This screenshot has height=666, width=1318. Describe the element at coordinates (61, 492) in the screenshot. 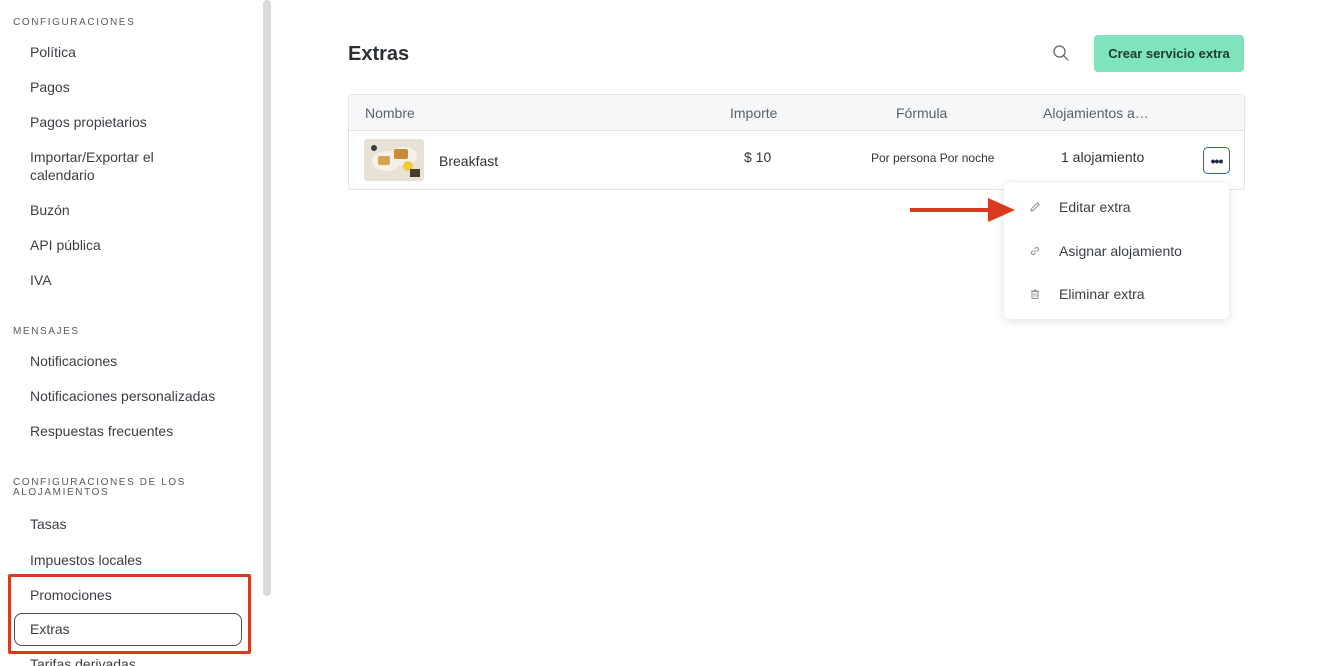

I see `section-title-line: ALOJAMIENTOS` at that location.